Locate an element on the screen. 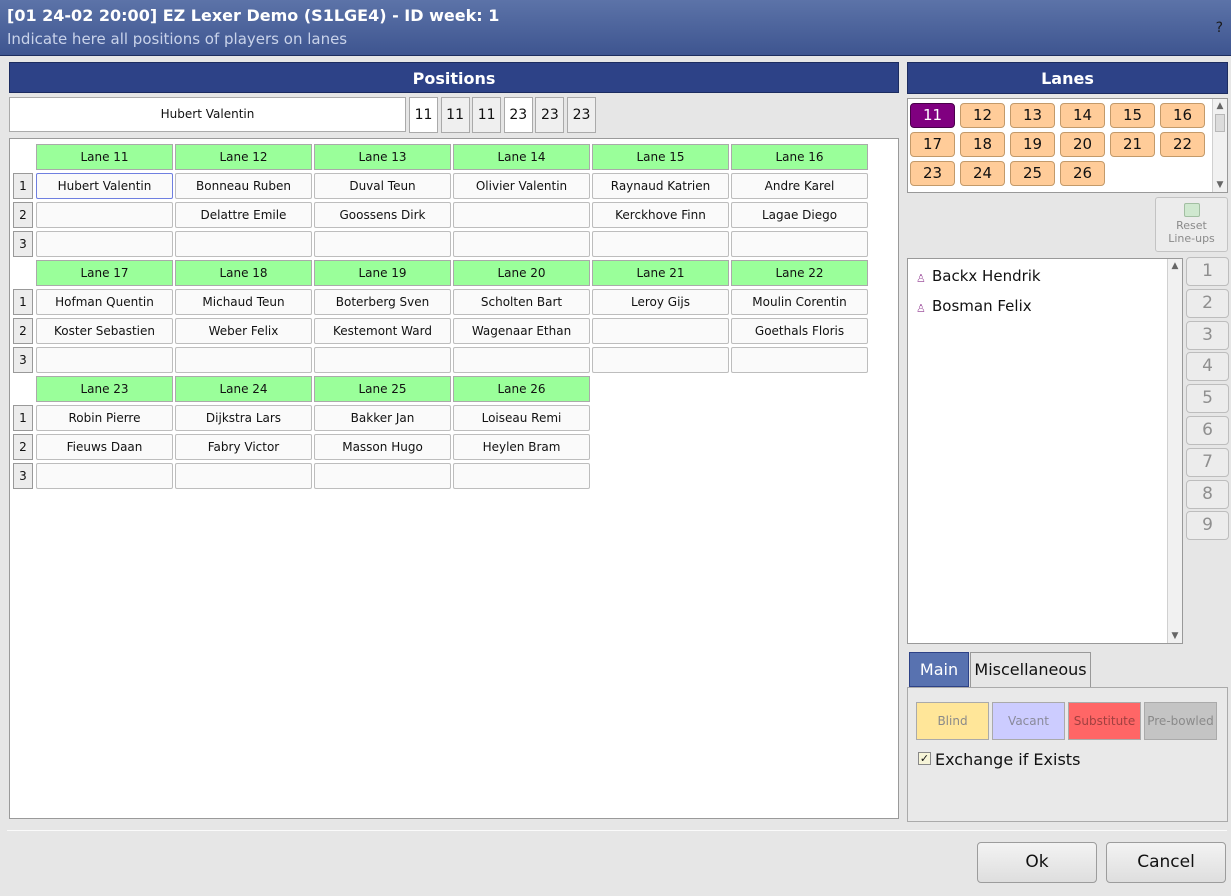  player-slot: Boterberg Sven is located at coordinates (382, 302).